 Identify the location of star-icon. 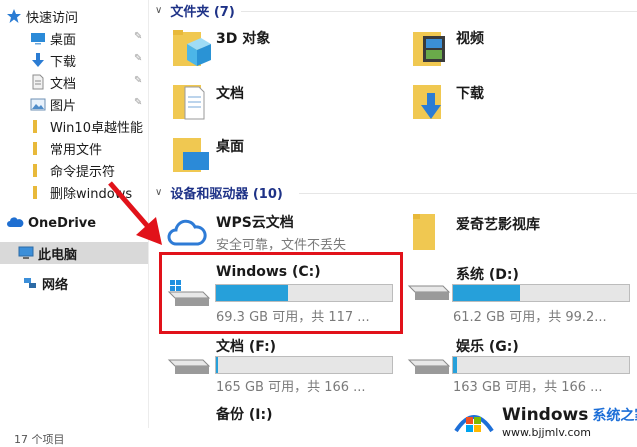
(14, 16).